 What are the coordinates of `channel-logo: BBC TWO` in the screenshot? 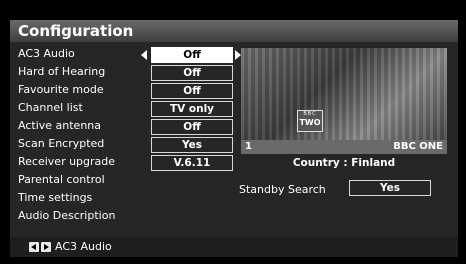 It's located at (310, 121).